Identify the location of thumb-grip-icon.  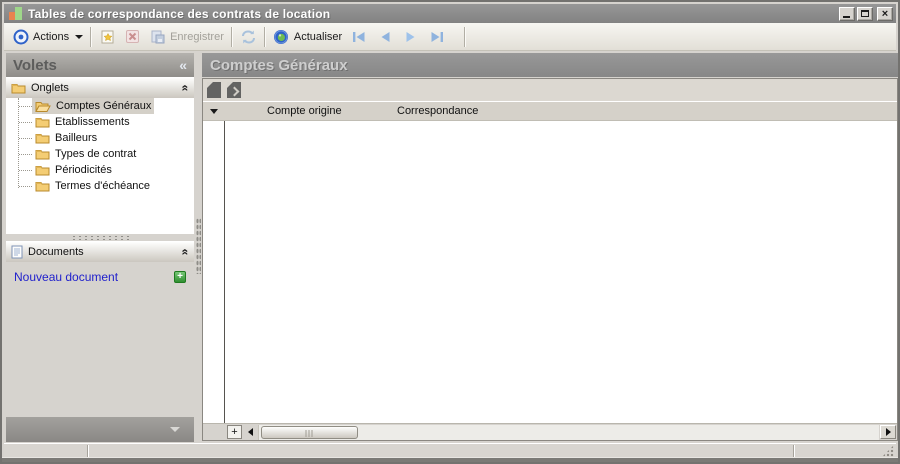
(309, 433).